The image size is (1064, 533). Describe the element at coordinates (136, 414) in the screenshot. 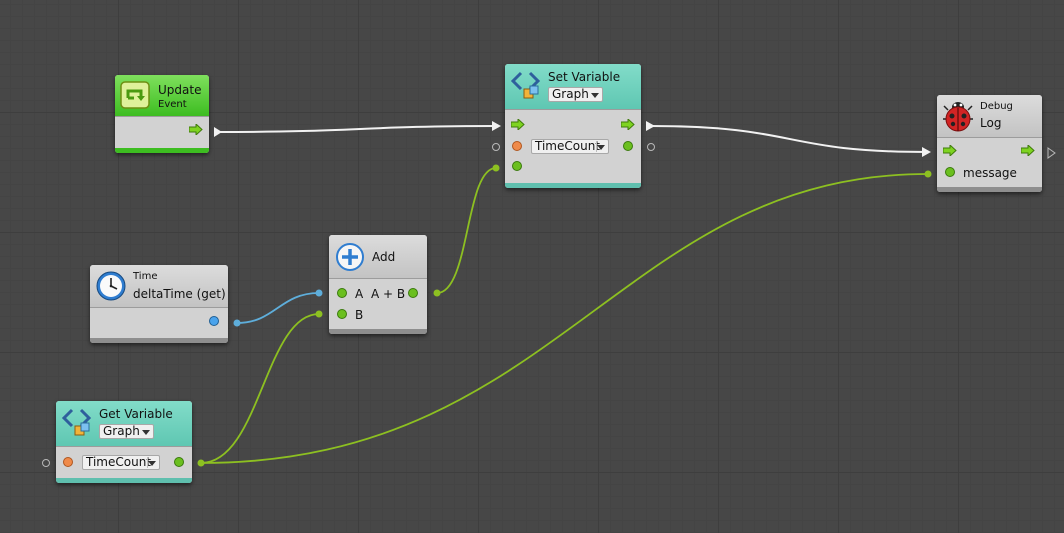

I see `get-variable-title: Get Variable` at that location.